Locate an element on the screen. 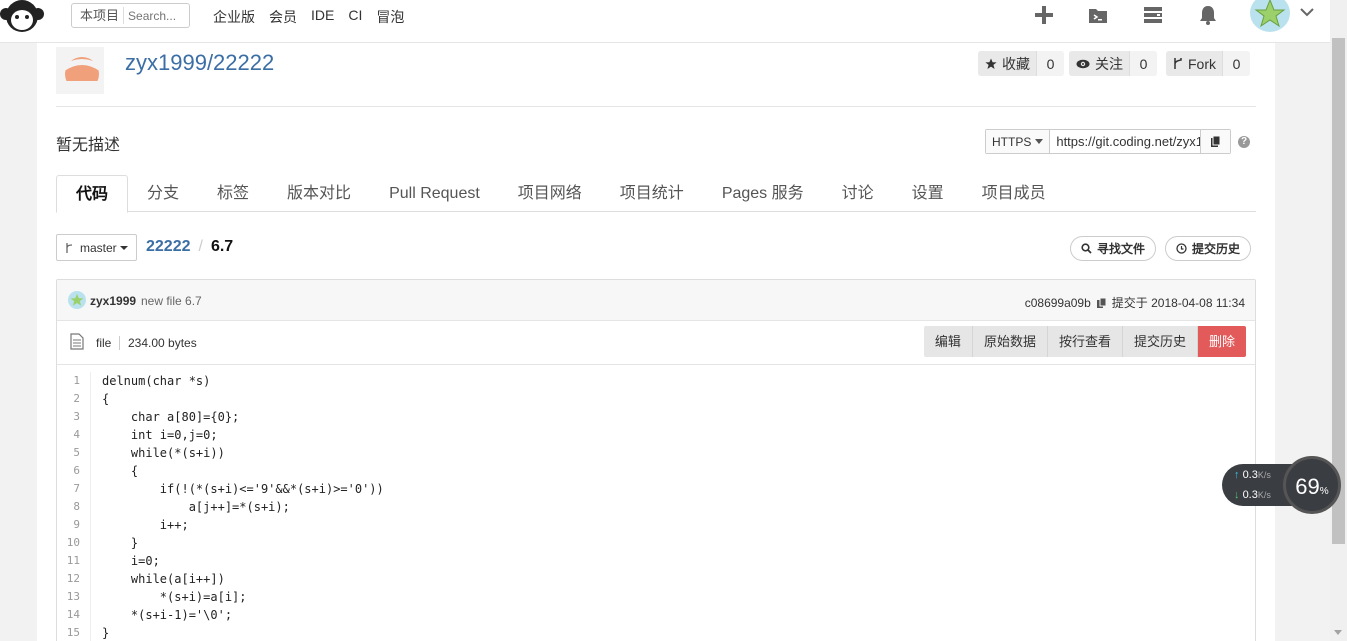 This screenshot has width=1347, height=641. arrow-down-icon: ↓ is located at coordinates (1237, 495).